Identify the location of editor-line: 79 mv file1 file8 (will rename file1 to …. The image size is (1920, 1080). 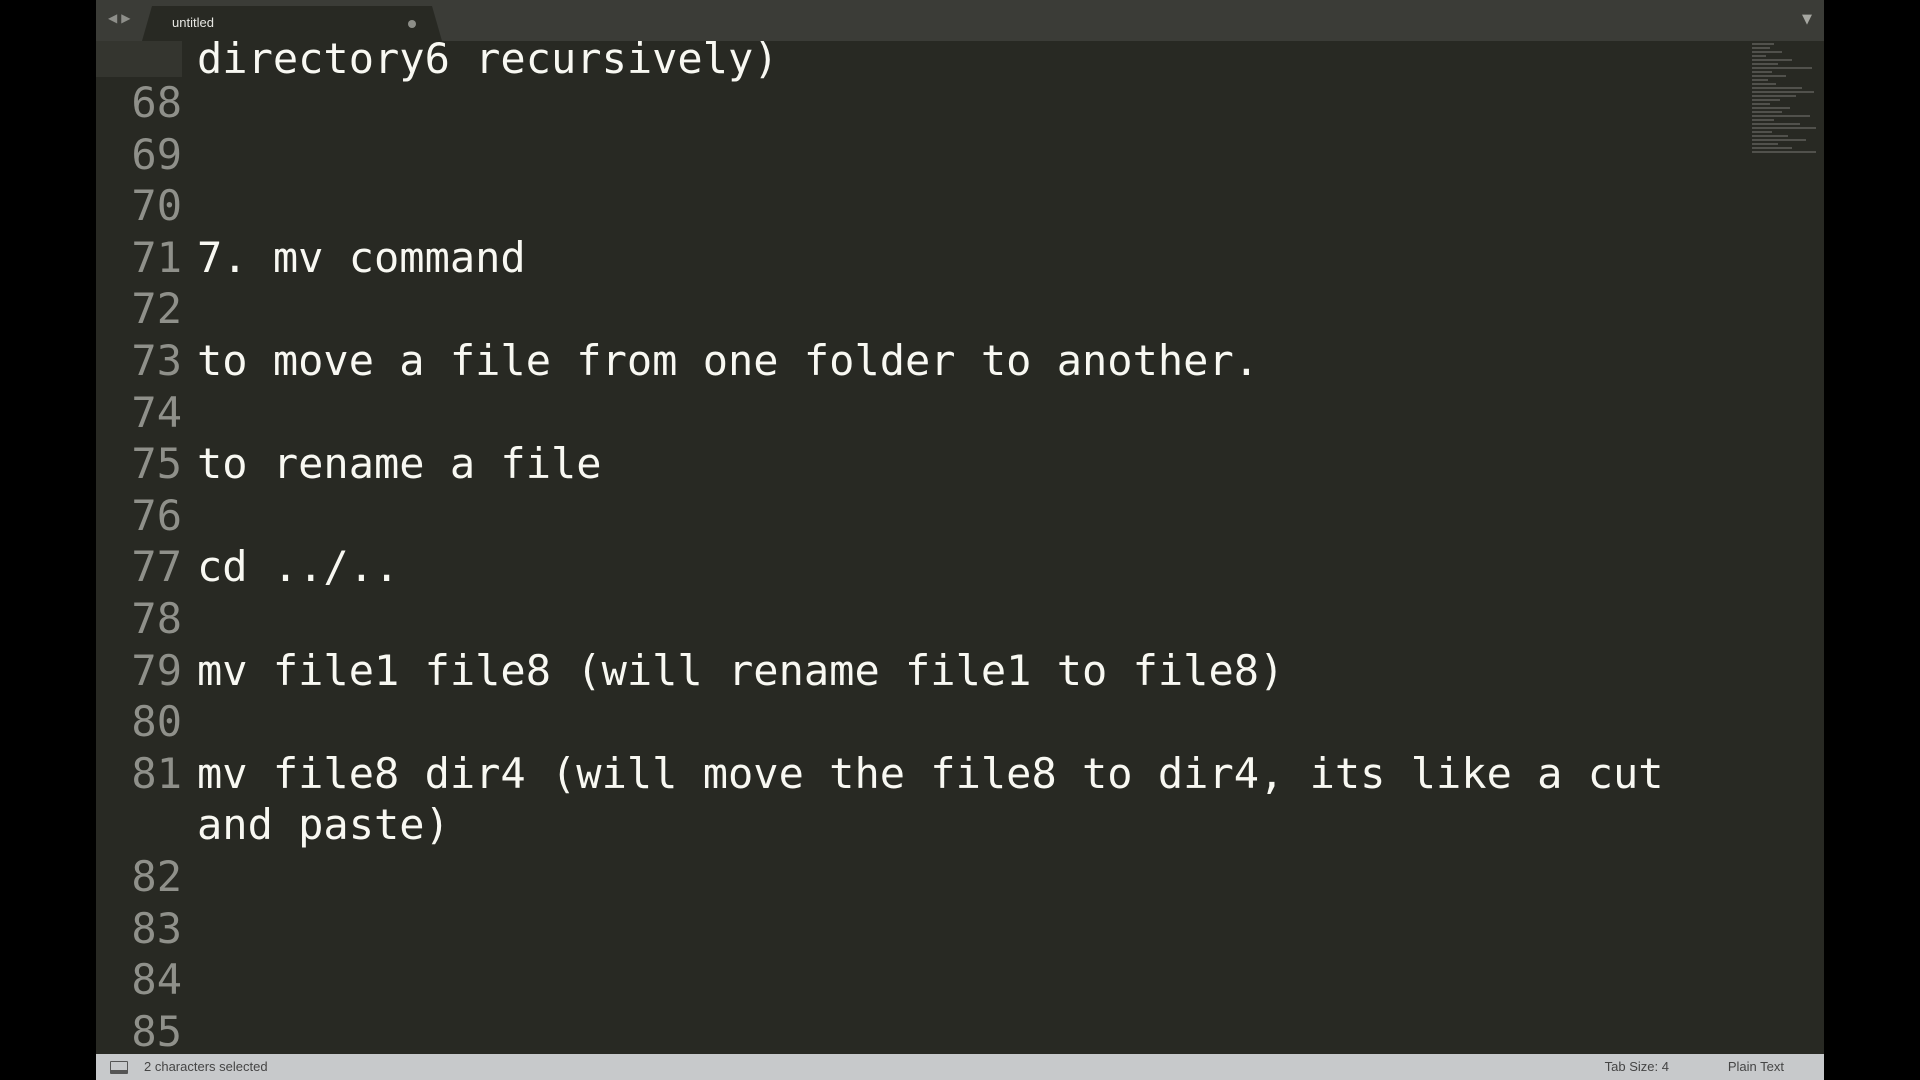
(921, 671).